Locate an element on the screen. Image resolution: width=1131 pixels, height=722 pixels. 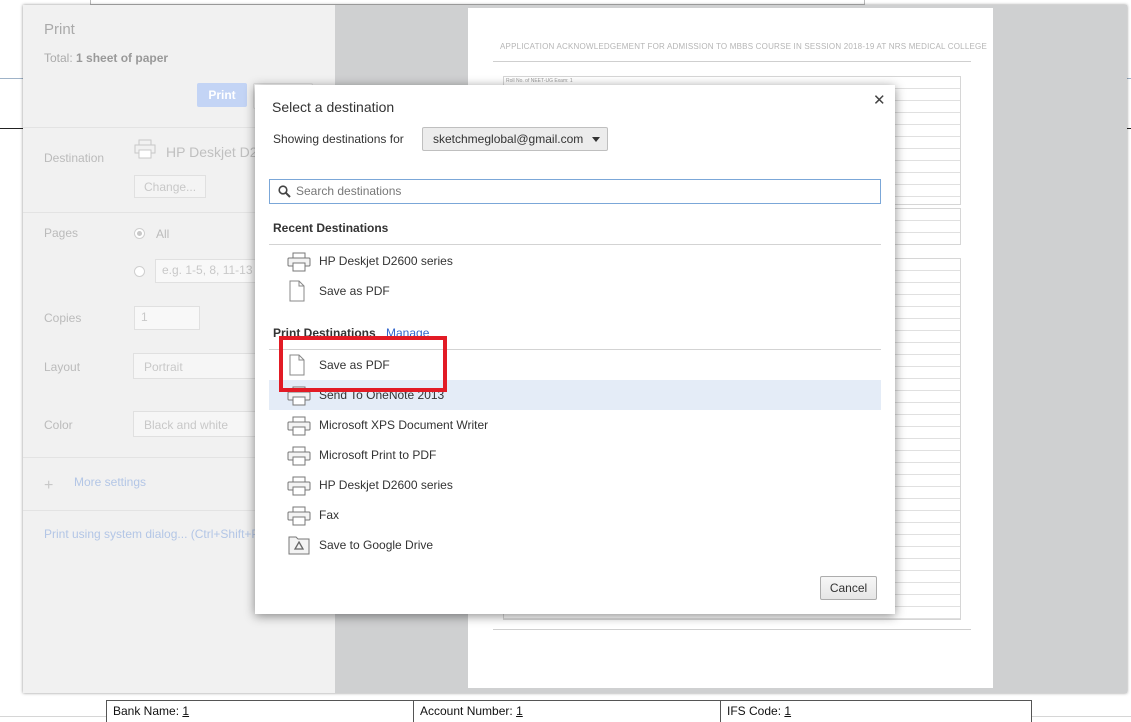
pages-all-radio is located at coordinates (139, 233).